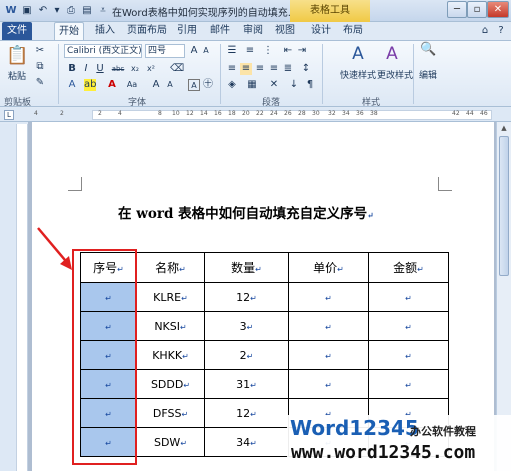  Describe the element at coordinates (246, 442) in the screenshot. I see `table-cell: 34↵` at that location.